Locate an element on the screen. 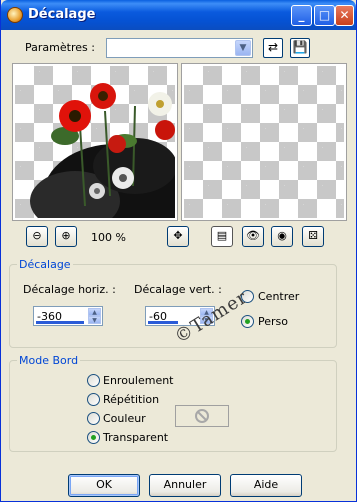 The height and width of the screenshot is (502, 357). reset-button: ⇄ is located at coordinates (273, 48).